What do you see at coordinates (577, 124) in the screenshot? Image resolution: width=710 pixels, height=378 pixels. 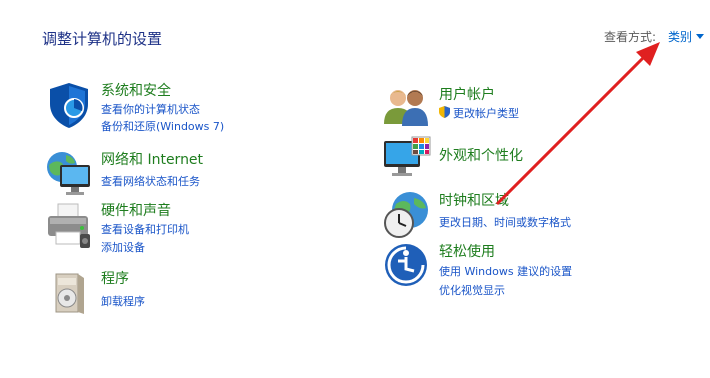 I see `annotation-arrow` at bounding box center [577, 124].